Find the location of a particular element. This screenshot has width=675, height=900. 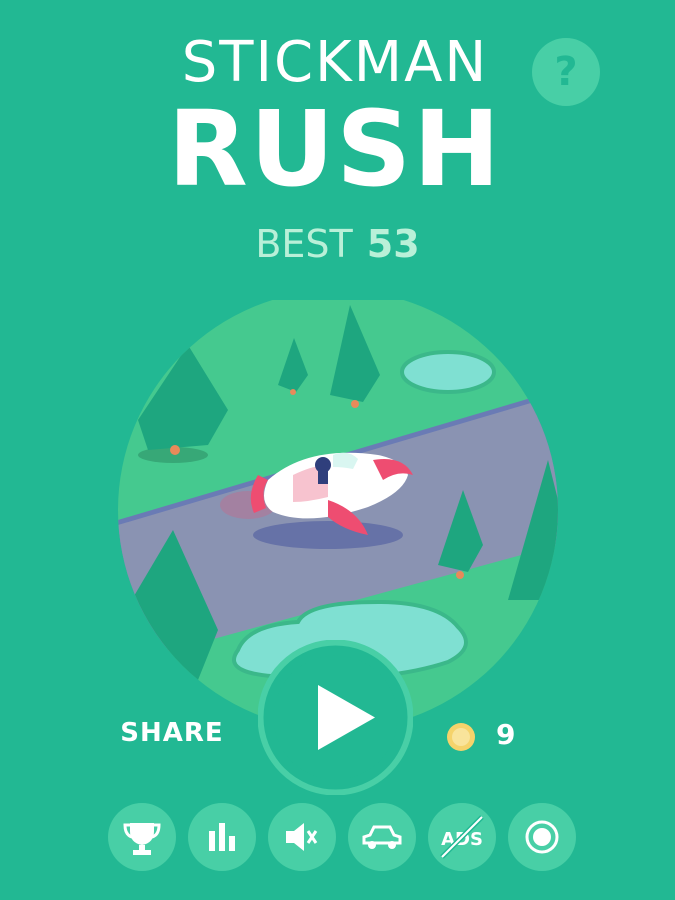

best-value: 53 is located at coordinates (393, 244).